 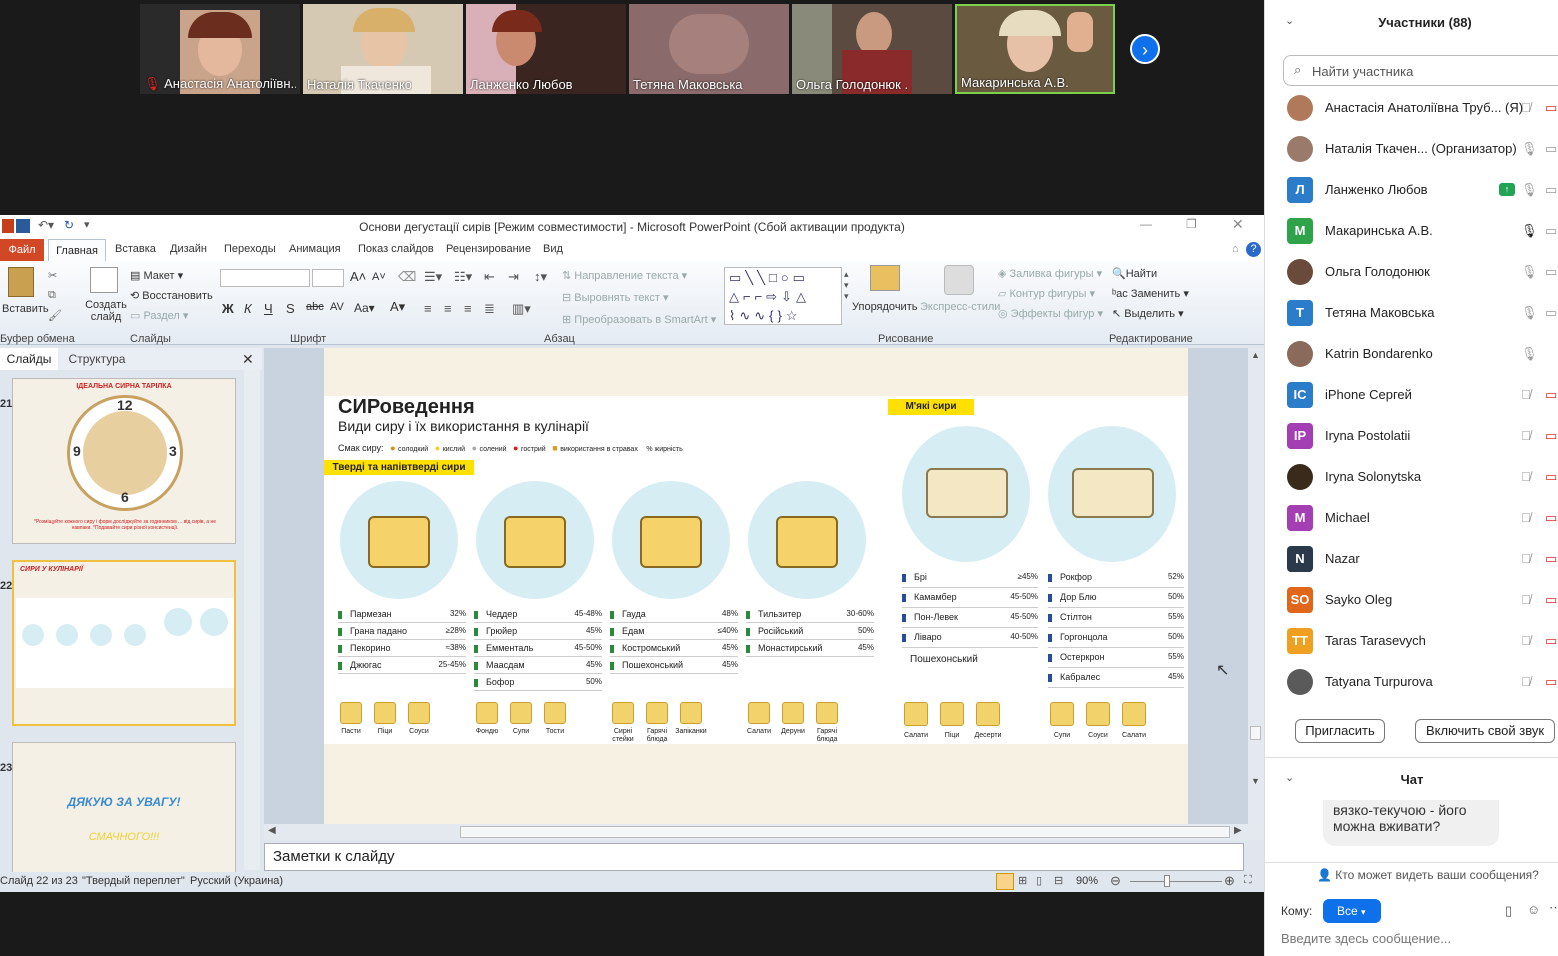 I want to click on tab-file: Файл, so click(x=22, y=250).